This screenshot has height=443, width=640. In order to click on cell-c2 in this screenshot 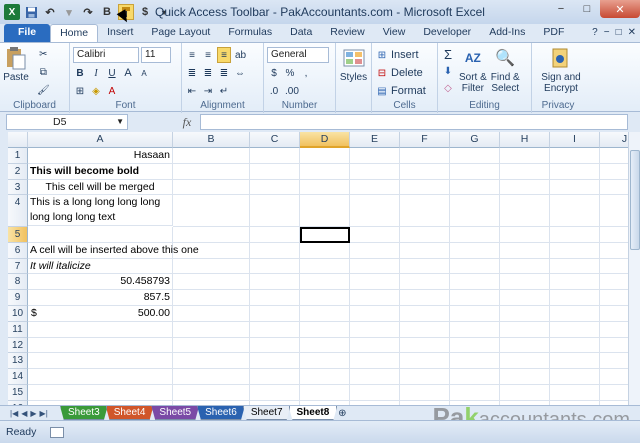, I will do `click(275, 171)`.